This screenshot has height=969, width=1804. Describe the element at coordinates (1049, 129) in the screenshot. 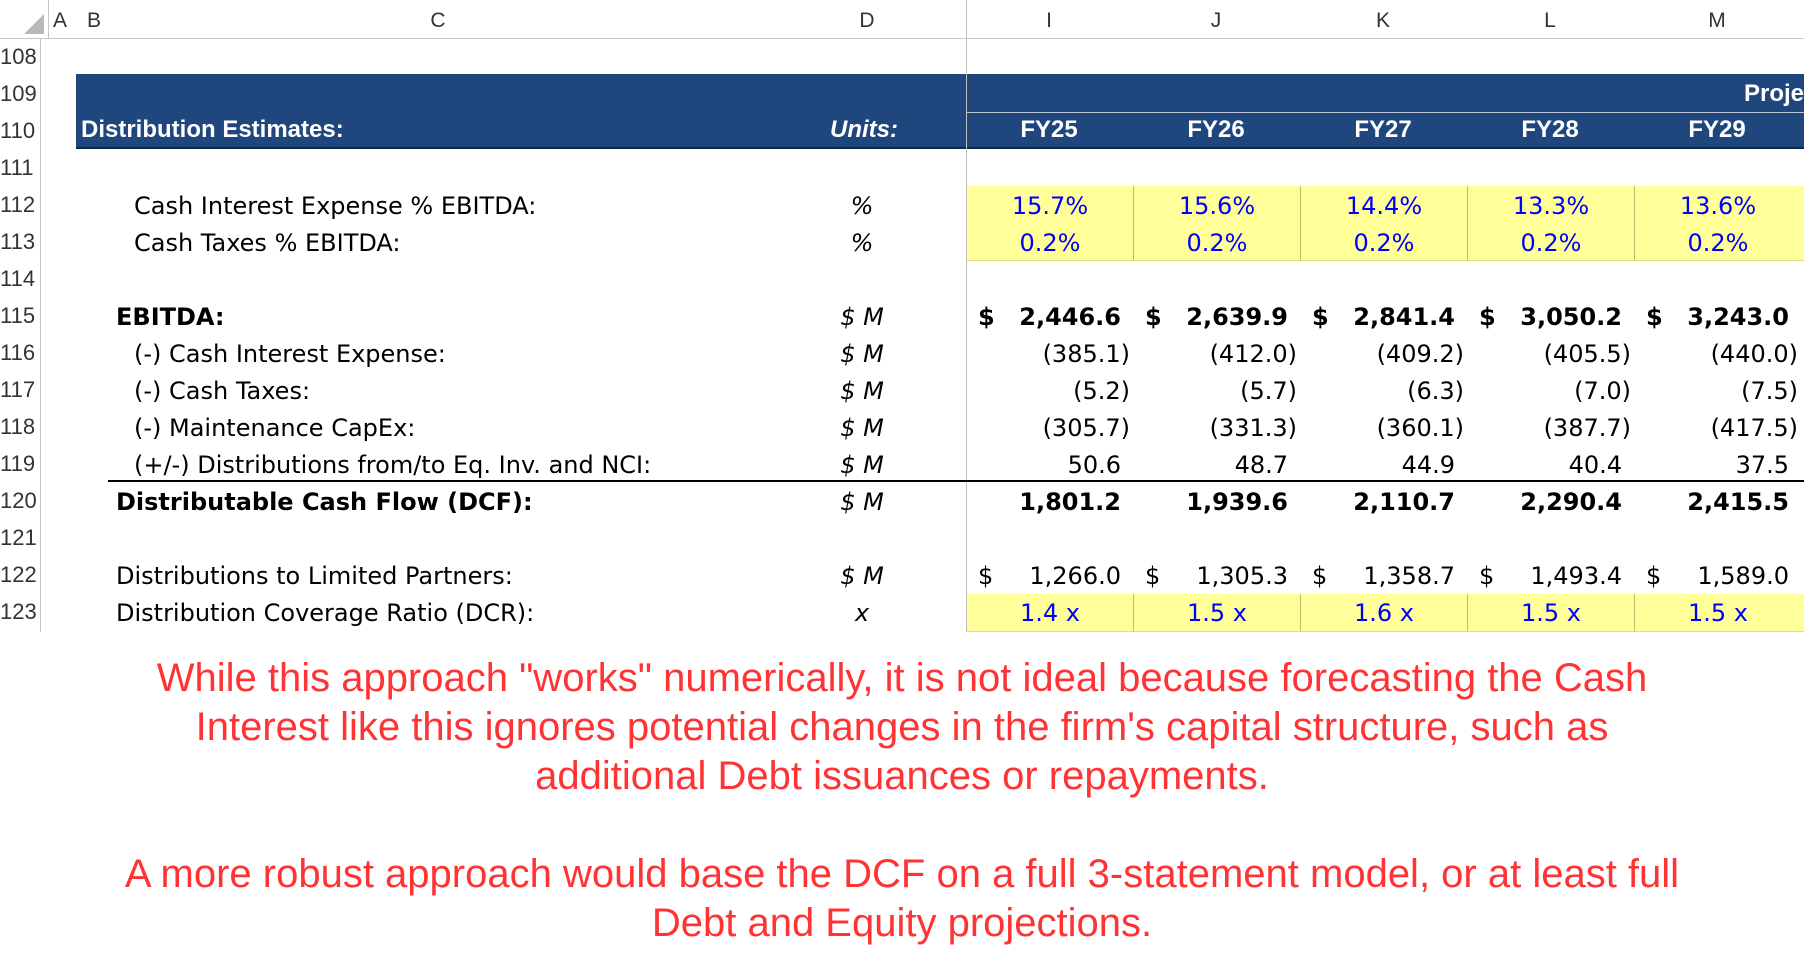

I see `year-header-fy25: FY25` at that location.